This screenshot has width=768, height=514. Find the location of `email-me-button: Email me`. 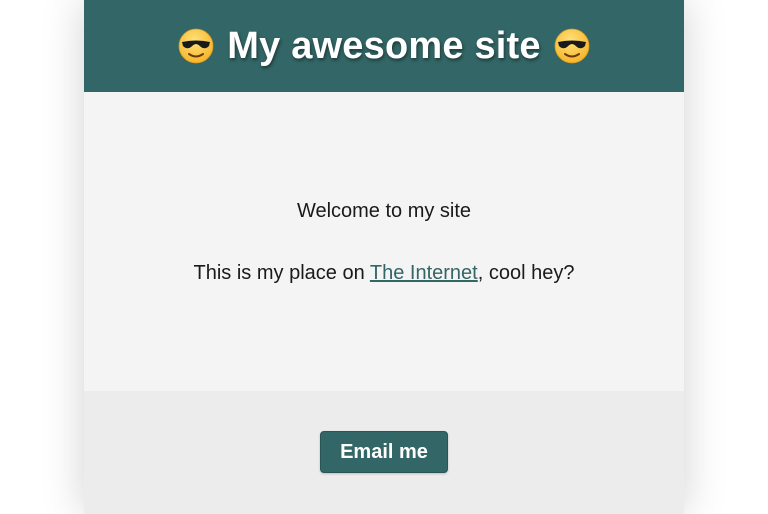

email-me-button: Email me is located at coordinates (384, 452).